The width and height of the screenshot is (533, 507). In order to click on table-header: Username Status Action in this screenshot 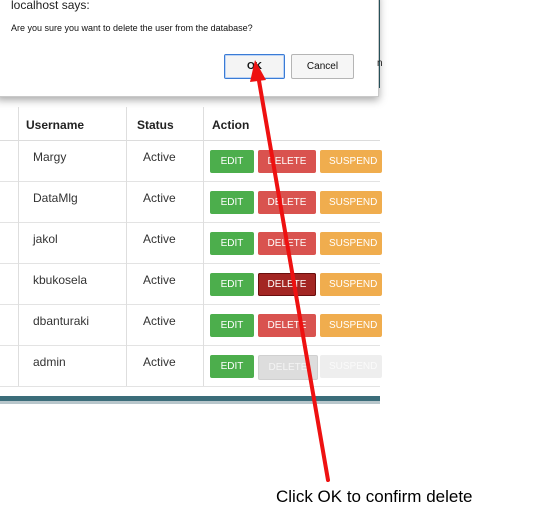, I will do `click(190, 124)`.